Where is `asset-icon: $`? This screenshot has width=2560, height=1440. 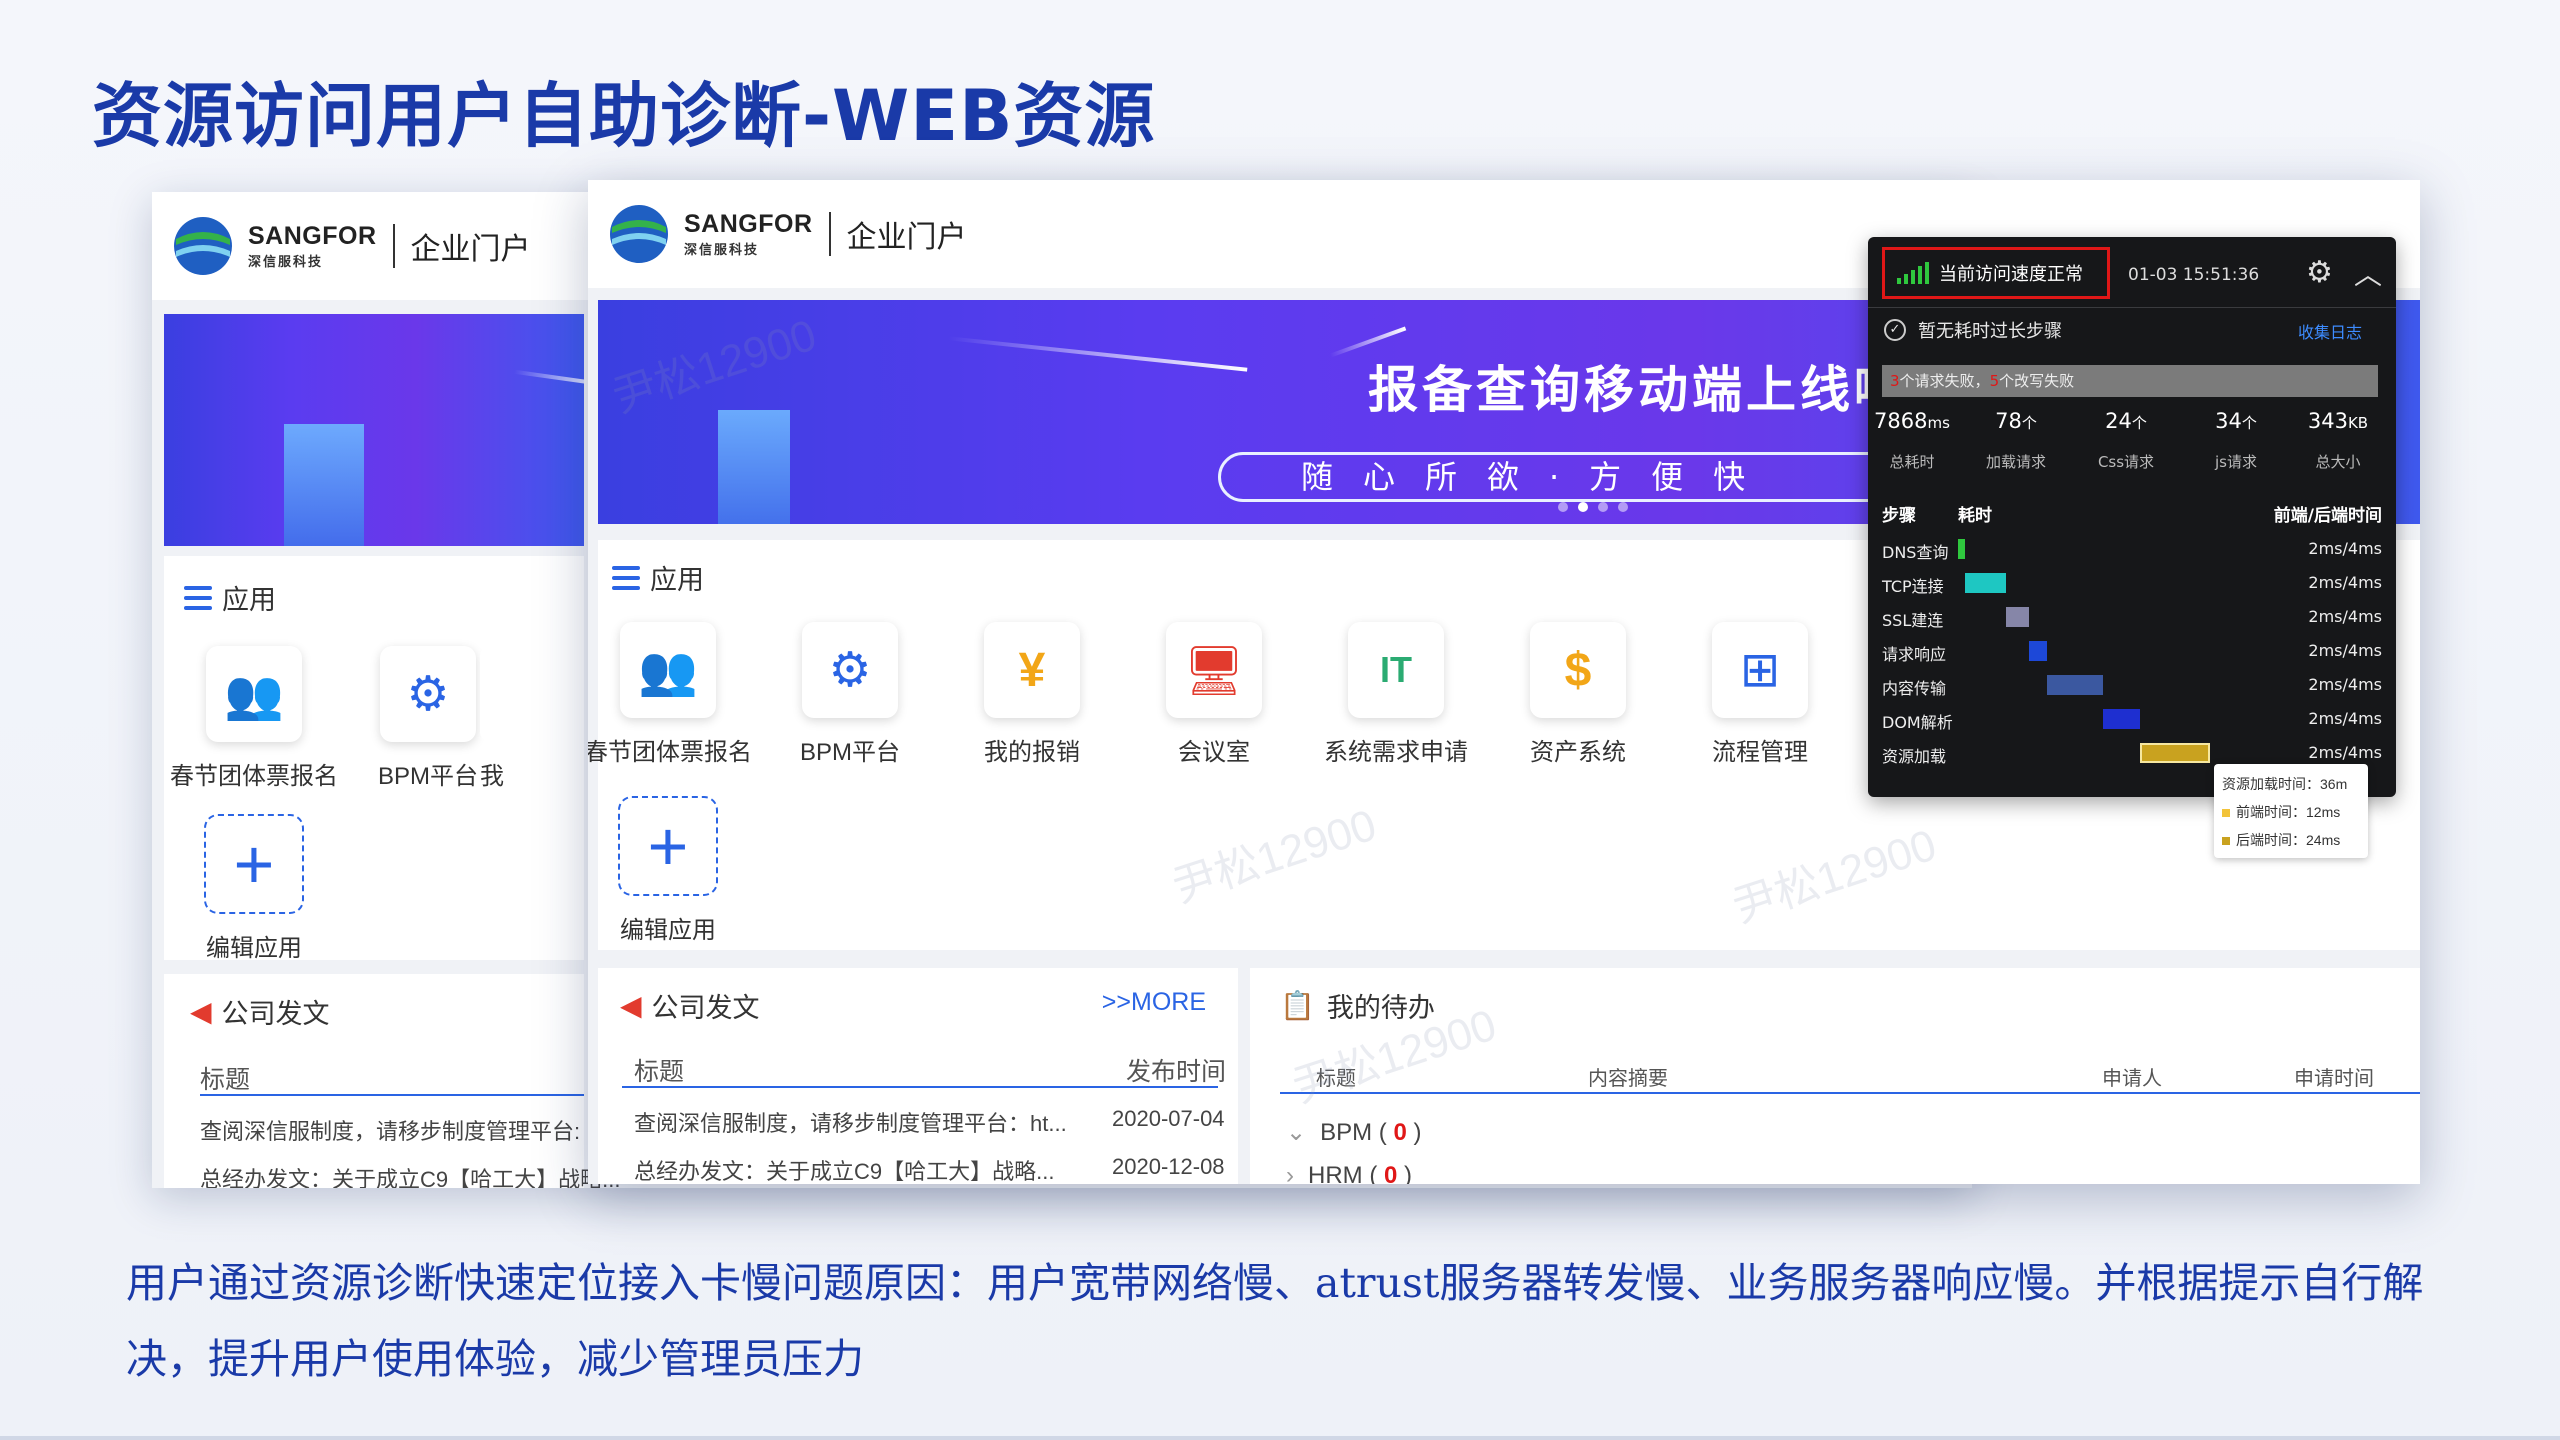 asset-icon: $ is located at coordinates (1578, 670).